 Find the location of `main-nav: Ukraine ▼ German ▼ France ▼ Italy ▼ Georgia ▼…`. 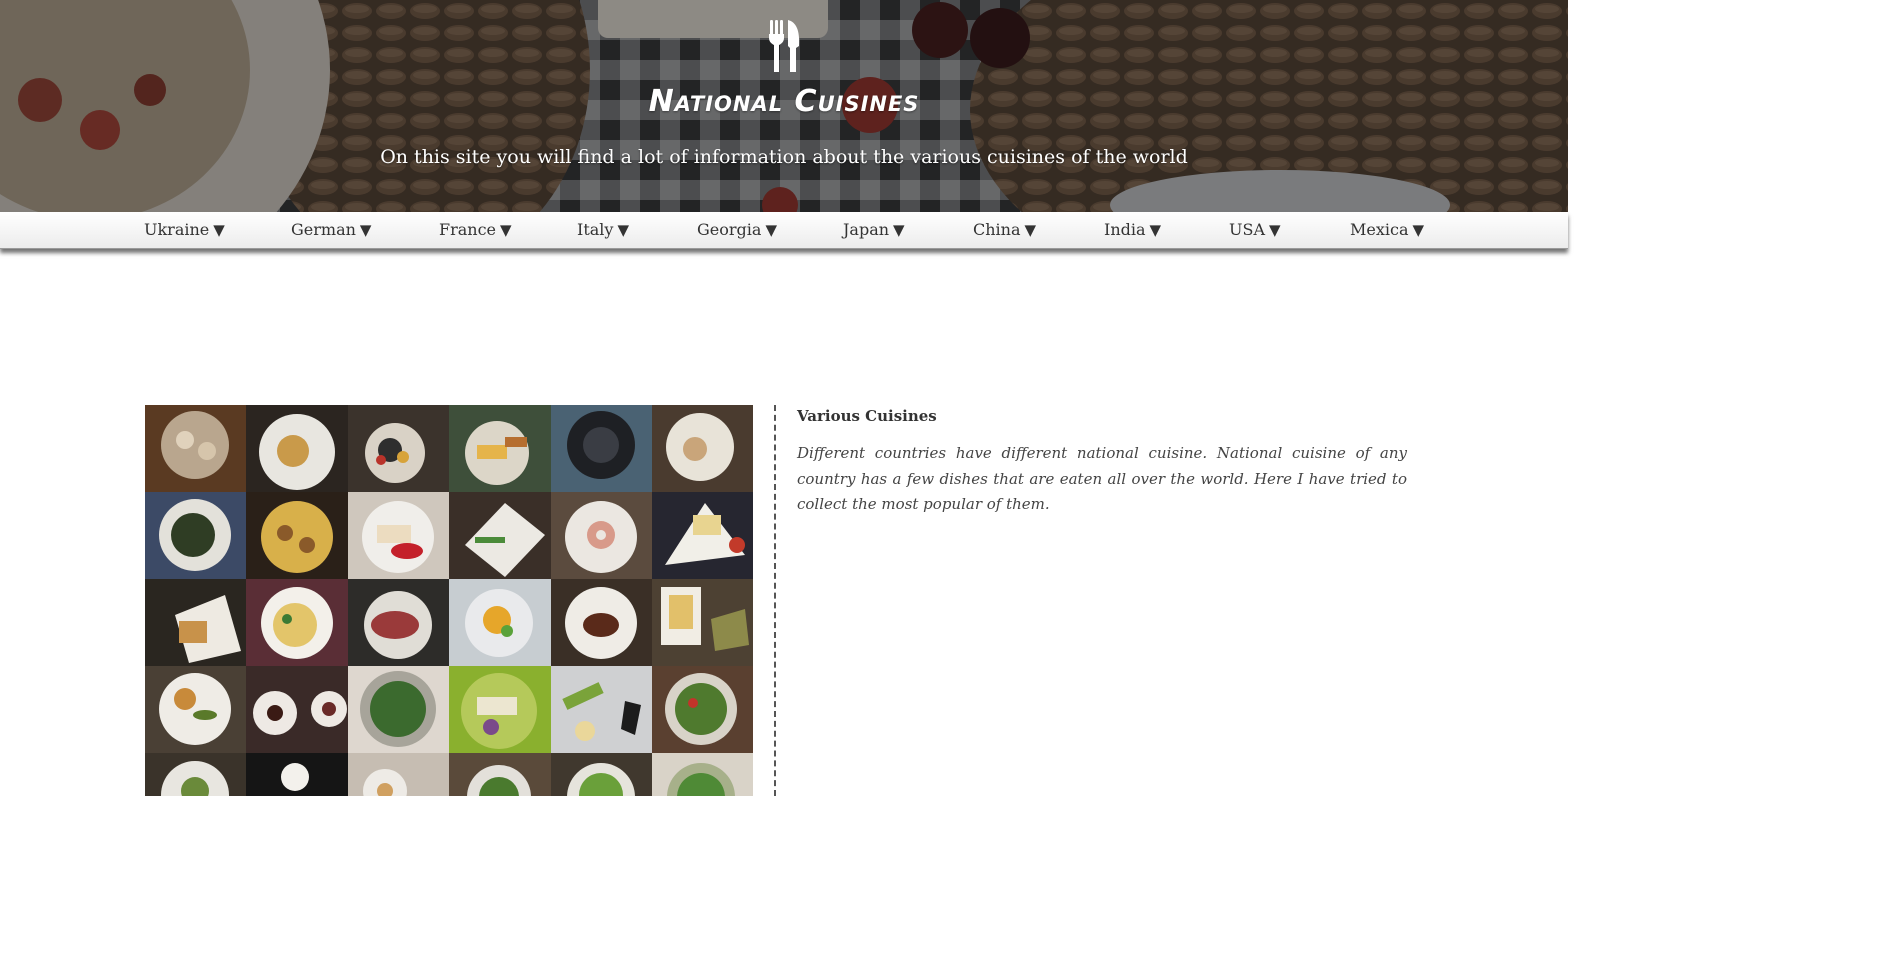

main-nav: Ukraine ▼ German ▼ France ▼ Italy ▼ Georgia ▼… is located at coordinates (784, 230).